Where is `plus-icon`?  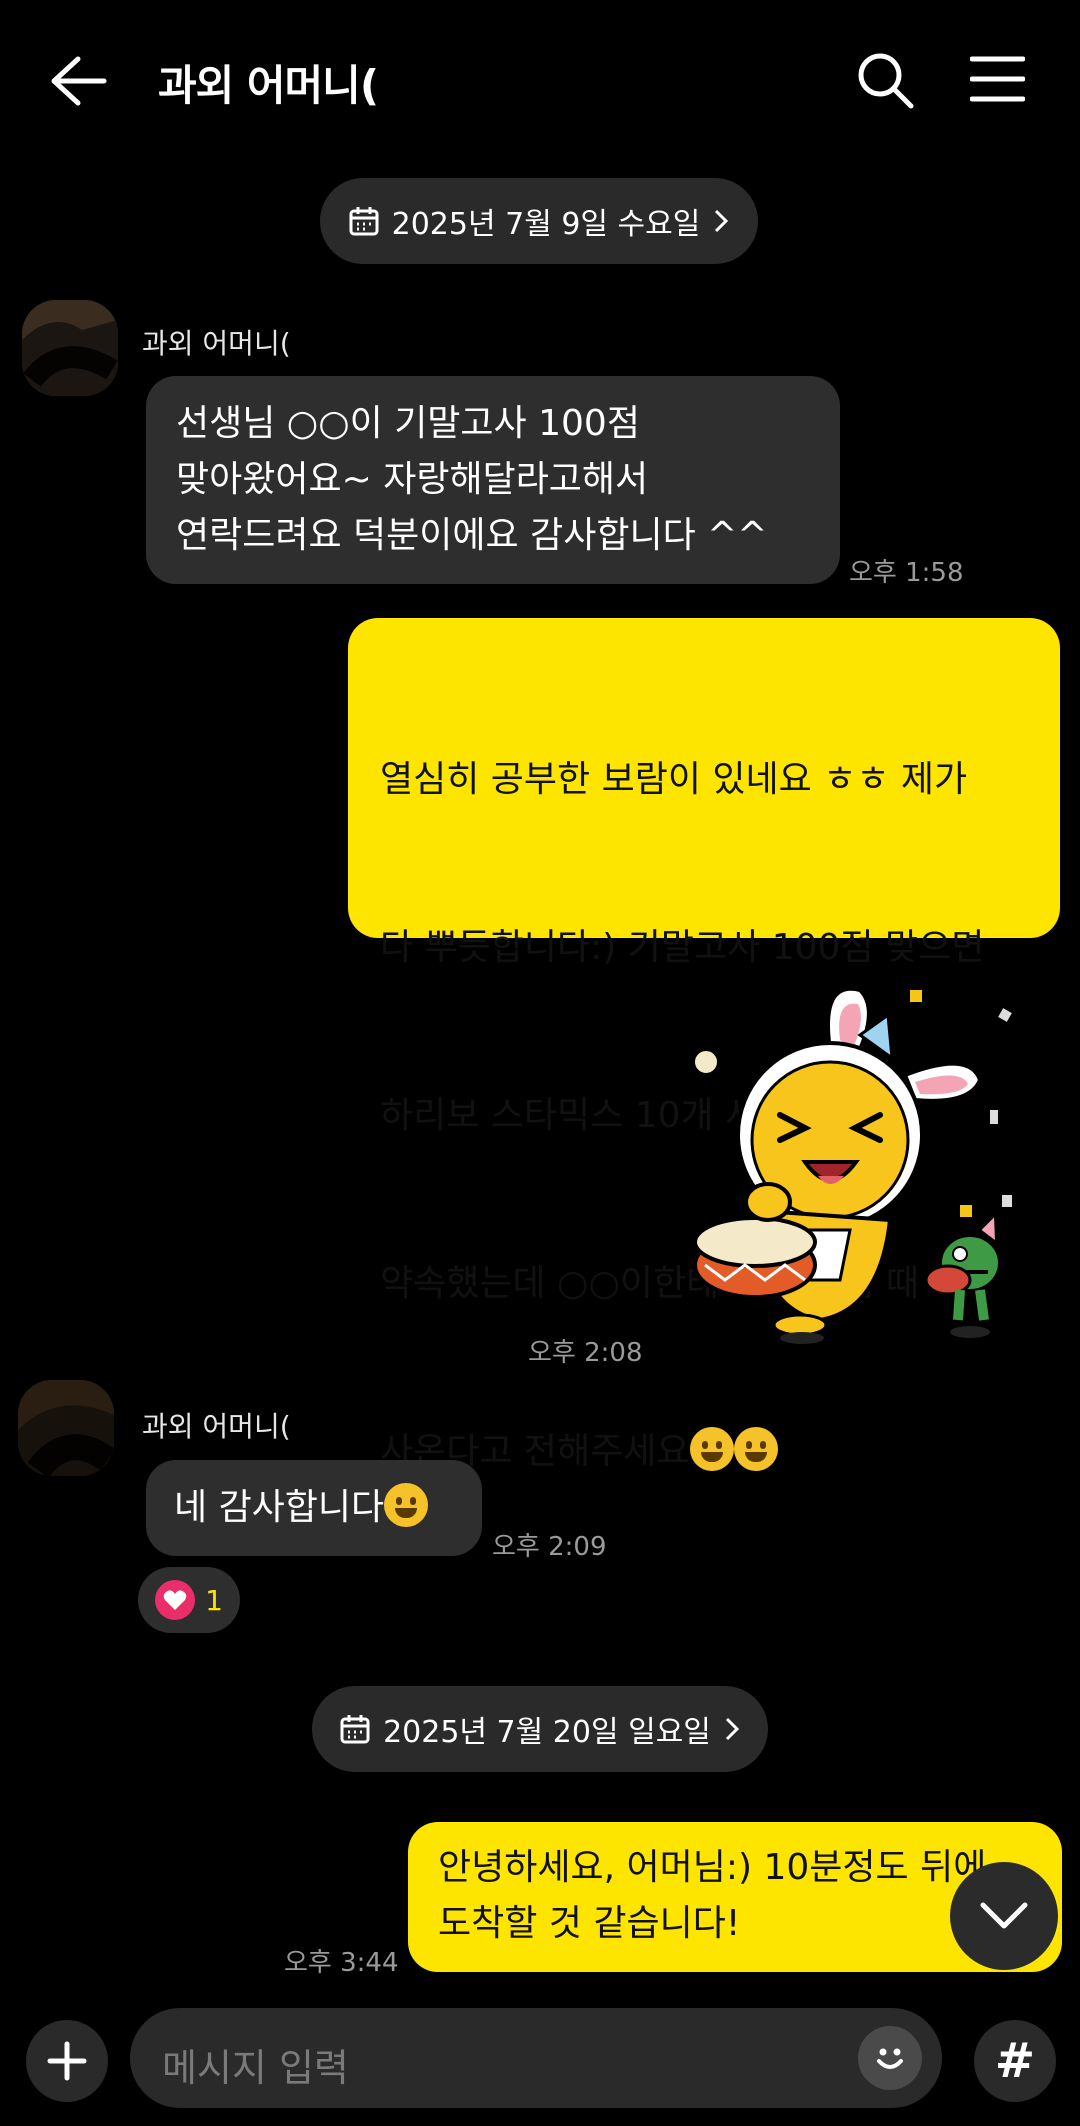 plus-icon is located at coordinates (67, 2061).